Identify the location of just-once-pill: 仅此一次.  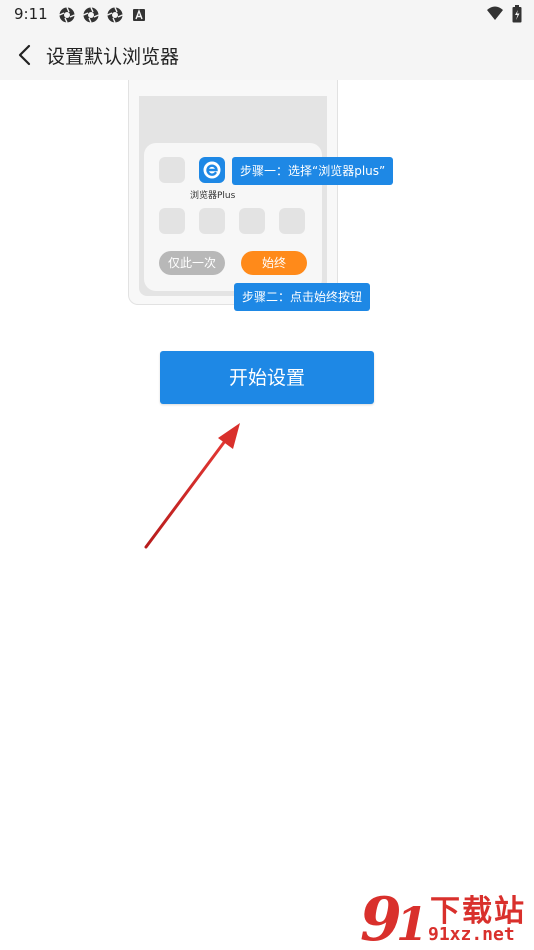
(192, 263).